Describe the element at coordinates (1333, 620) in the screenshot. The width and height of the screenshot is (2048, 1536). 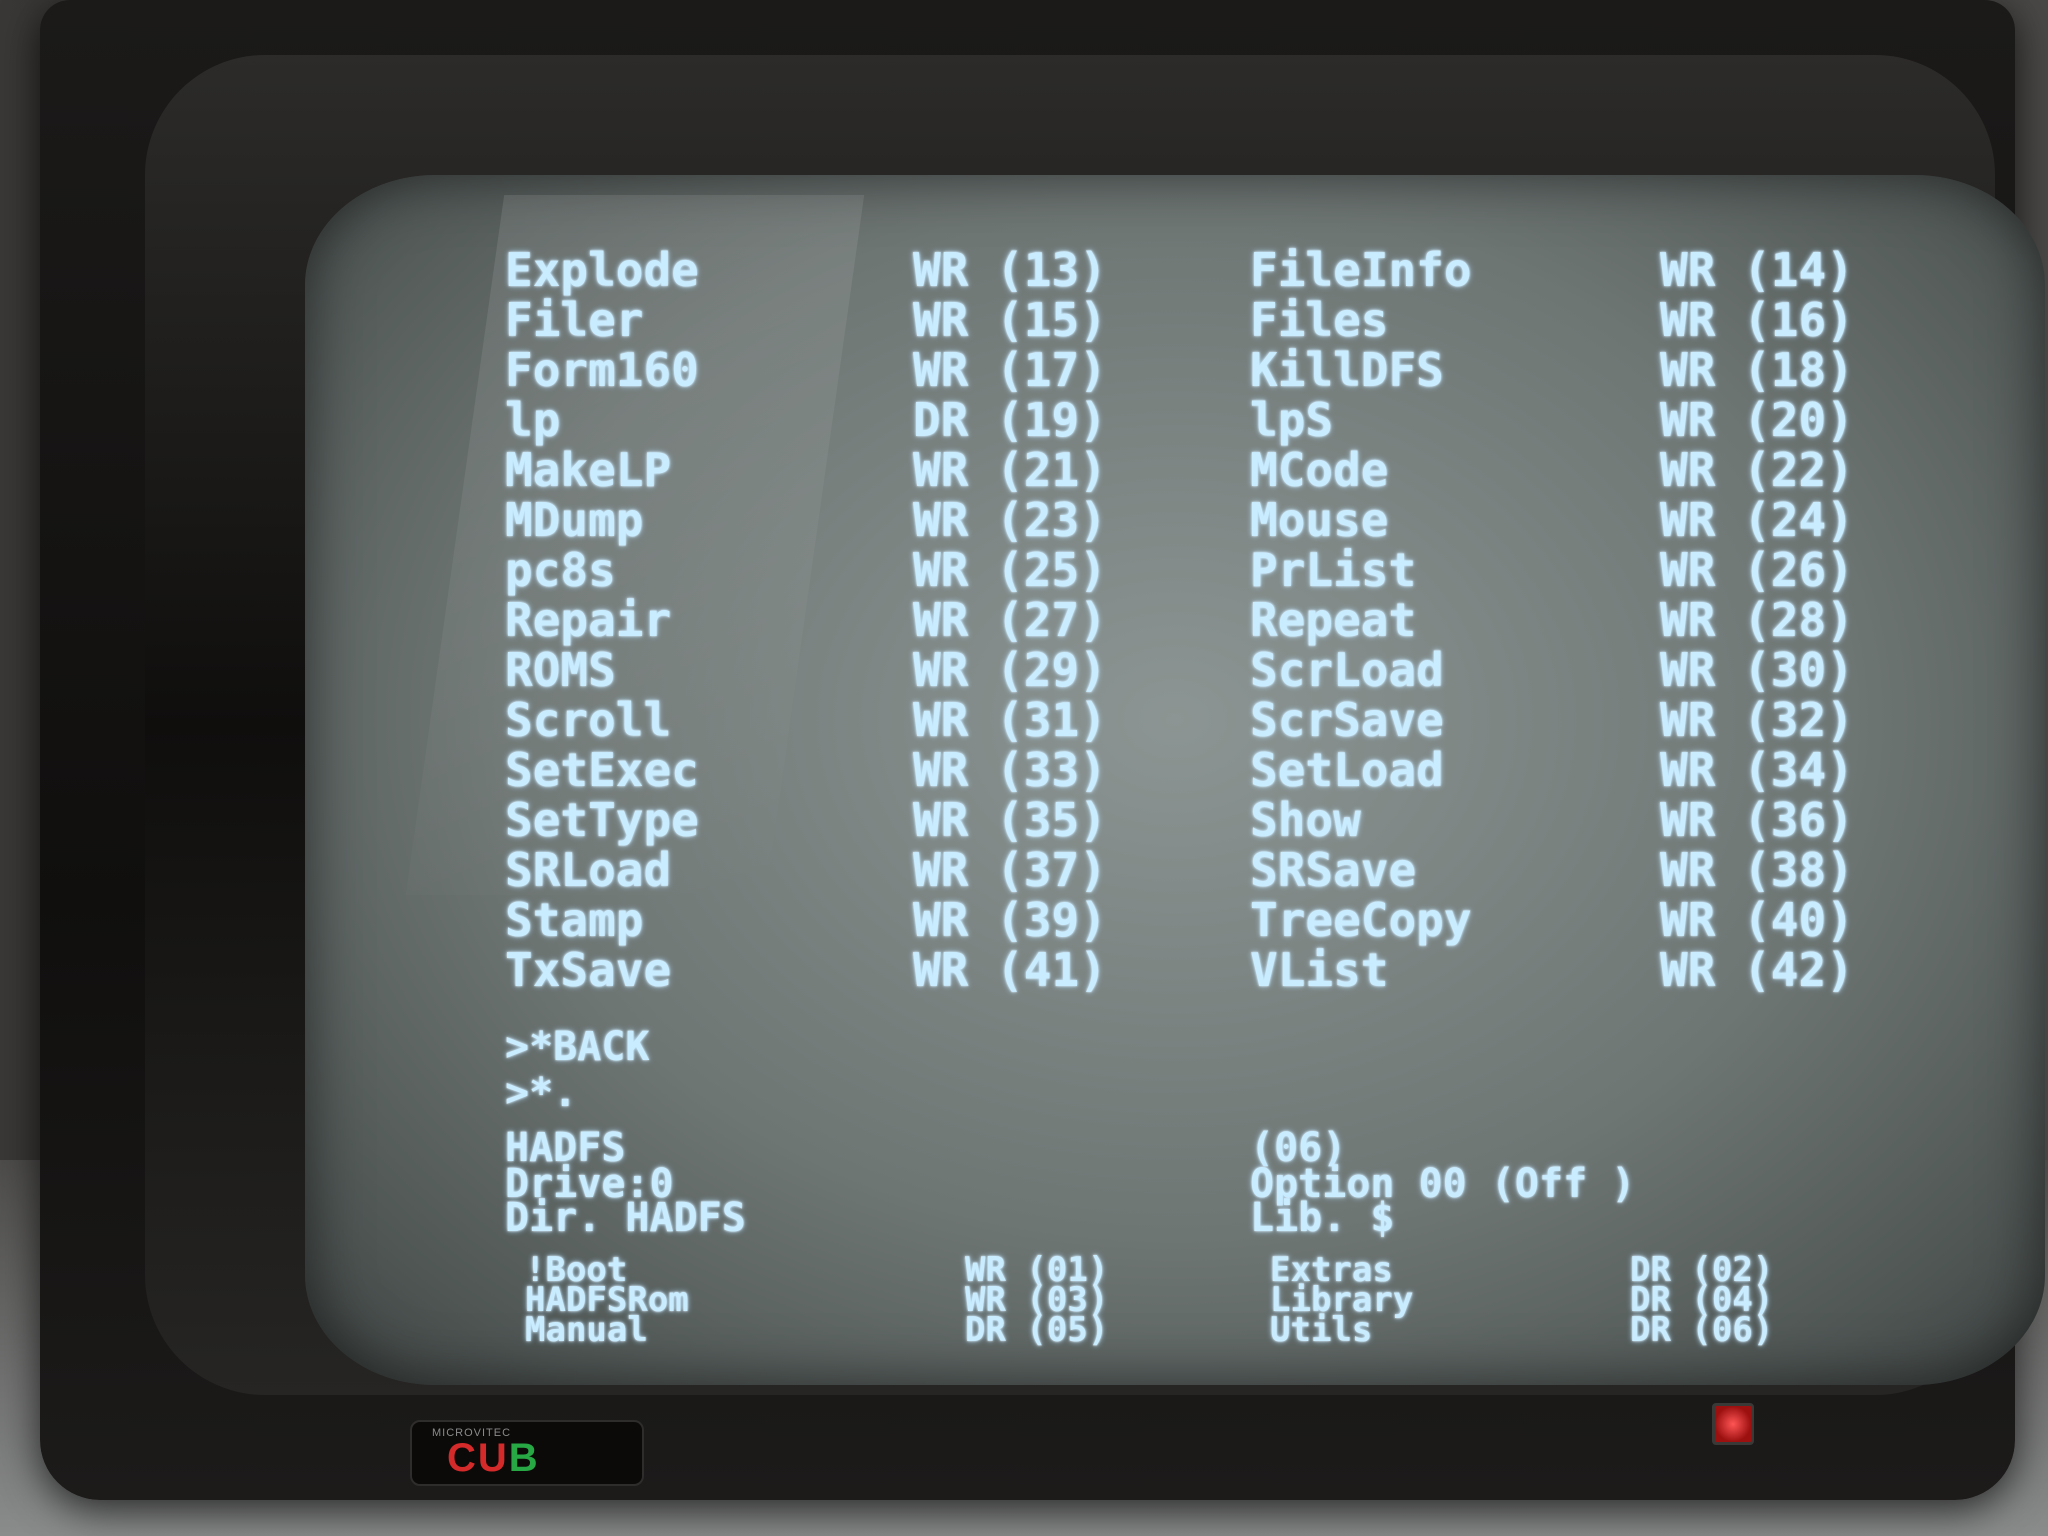
I see `file-name: Repeat` at that location.